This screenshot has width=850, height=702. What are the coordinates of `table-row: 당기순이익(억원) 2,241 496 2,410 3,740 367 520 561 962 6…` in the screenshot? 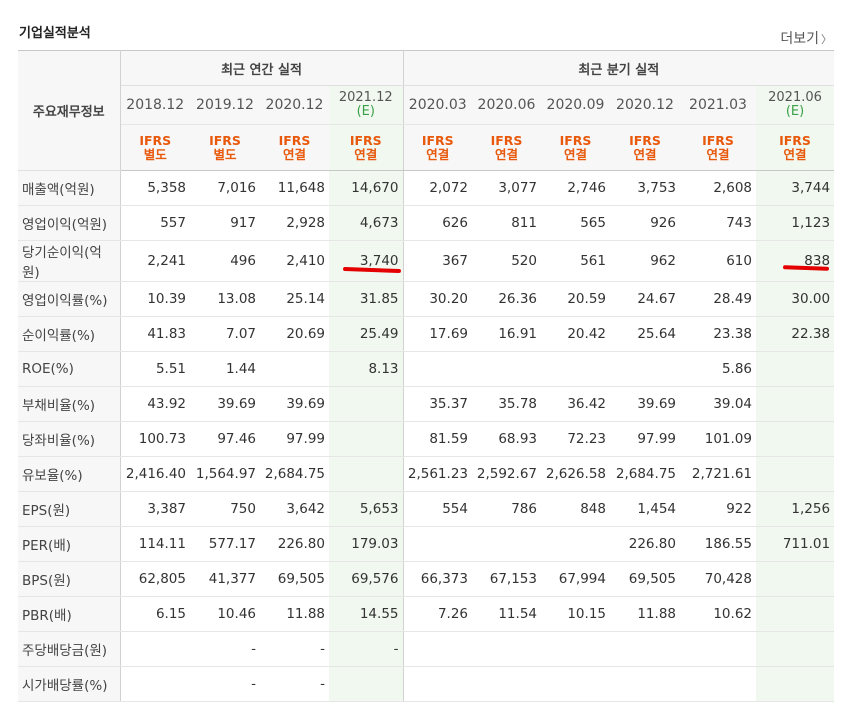 It's located at (426, 261).